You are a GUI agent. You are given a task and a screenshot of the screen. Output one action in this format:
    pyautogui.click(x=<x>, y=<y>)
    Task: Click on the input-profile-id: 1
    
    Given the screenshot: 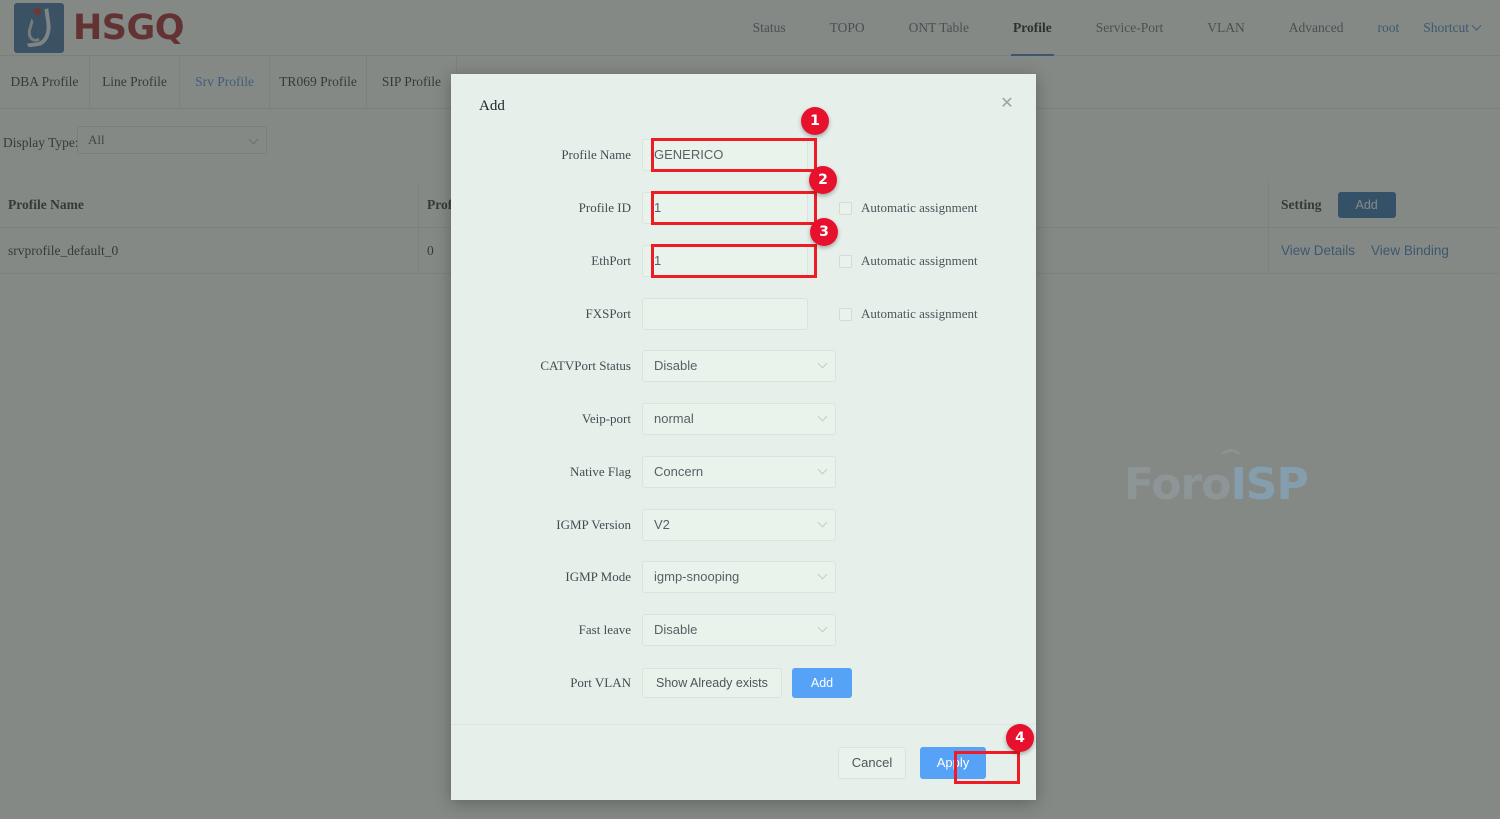 What is the action you would take?
    pyautogui.click(x=725, y=208)
    